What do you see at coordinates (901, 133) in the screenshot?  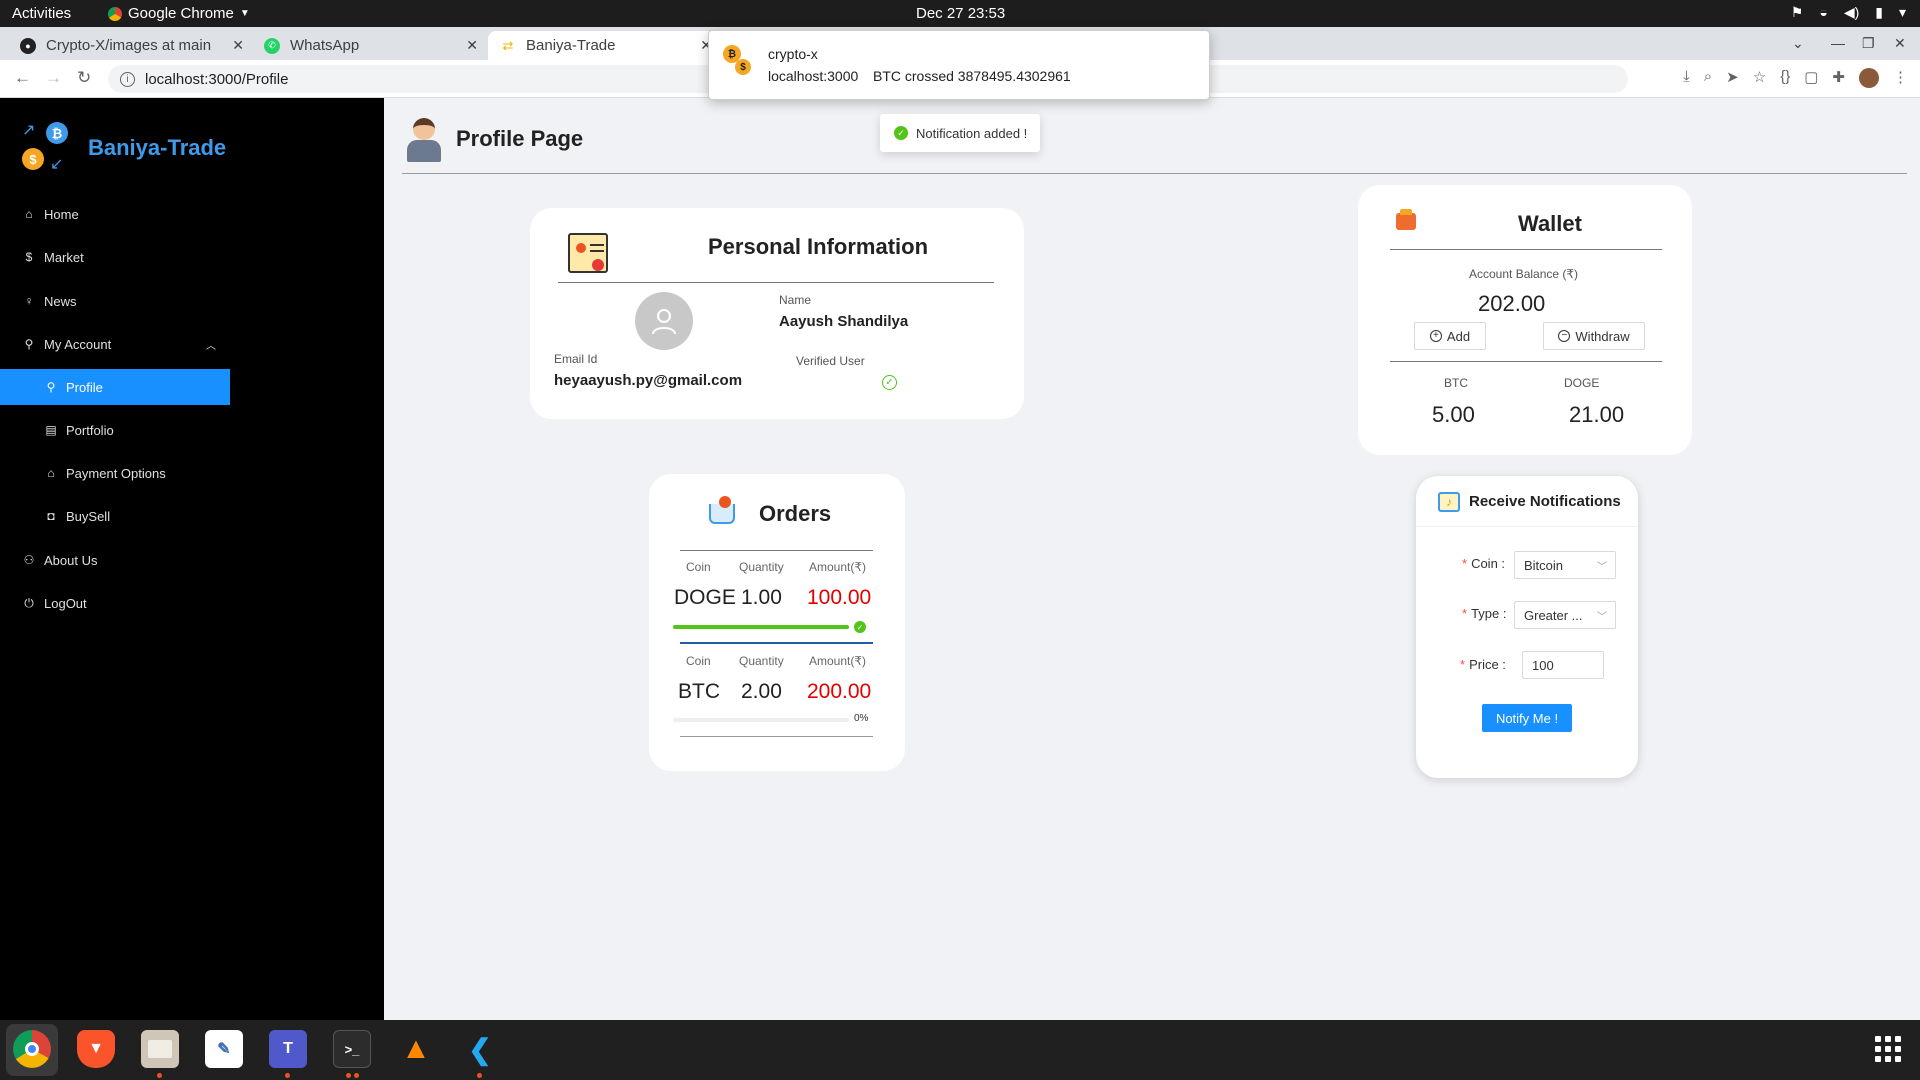 I see `success-check-icon: ✓` at bounding box center [901, 133].